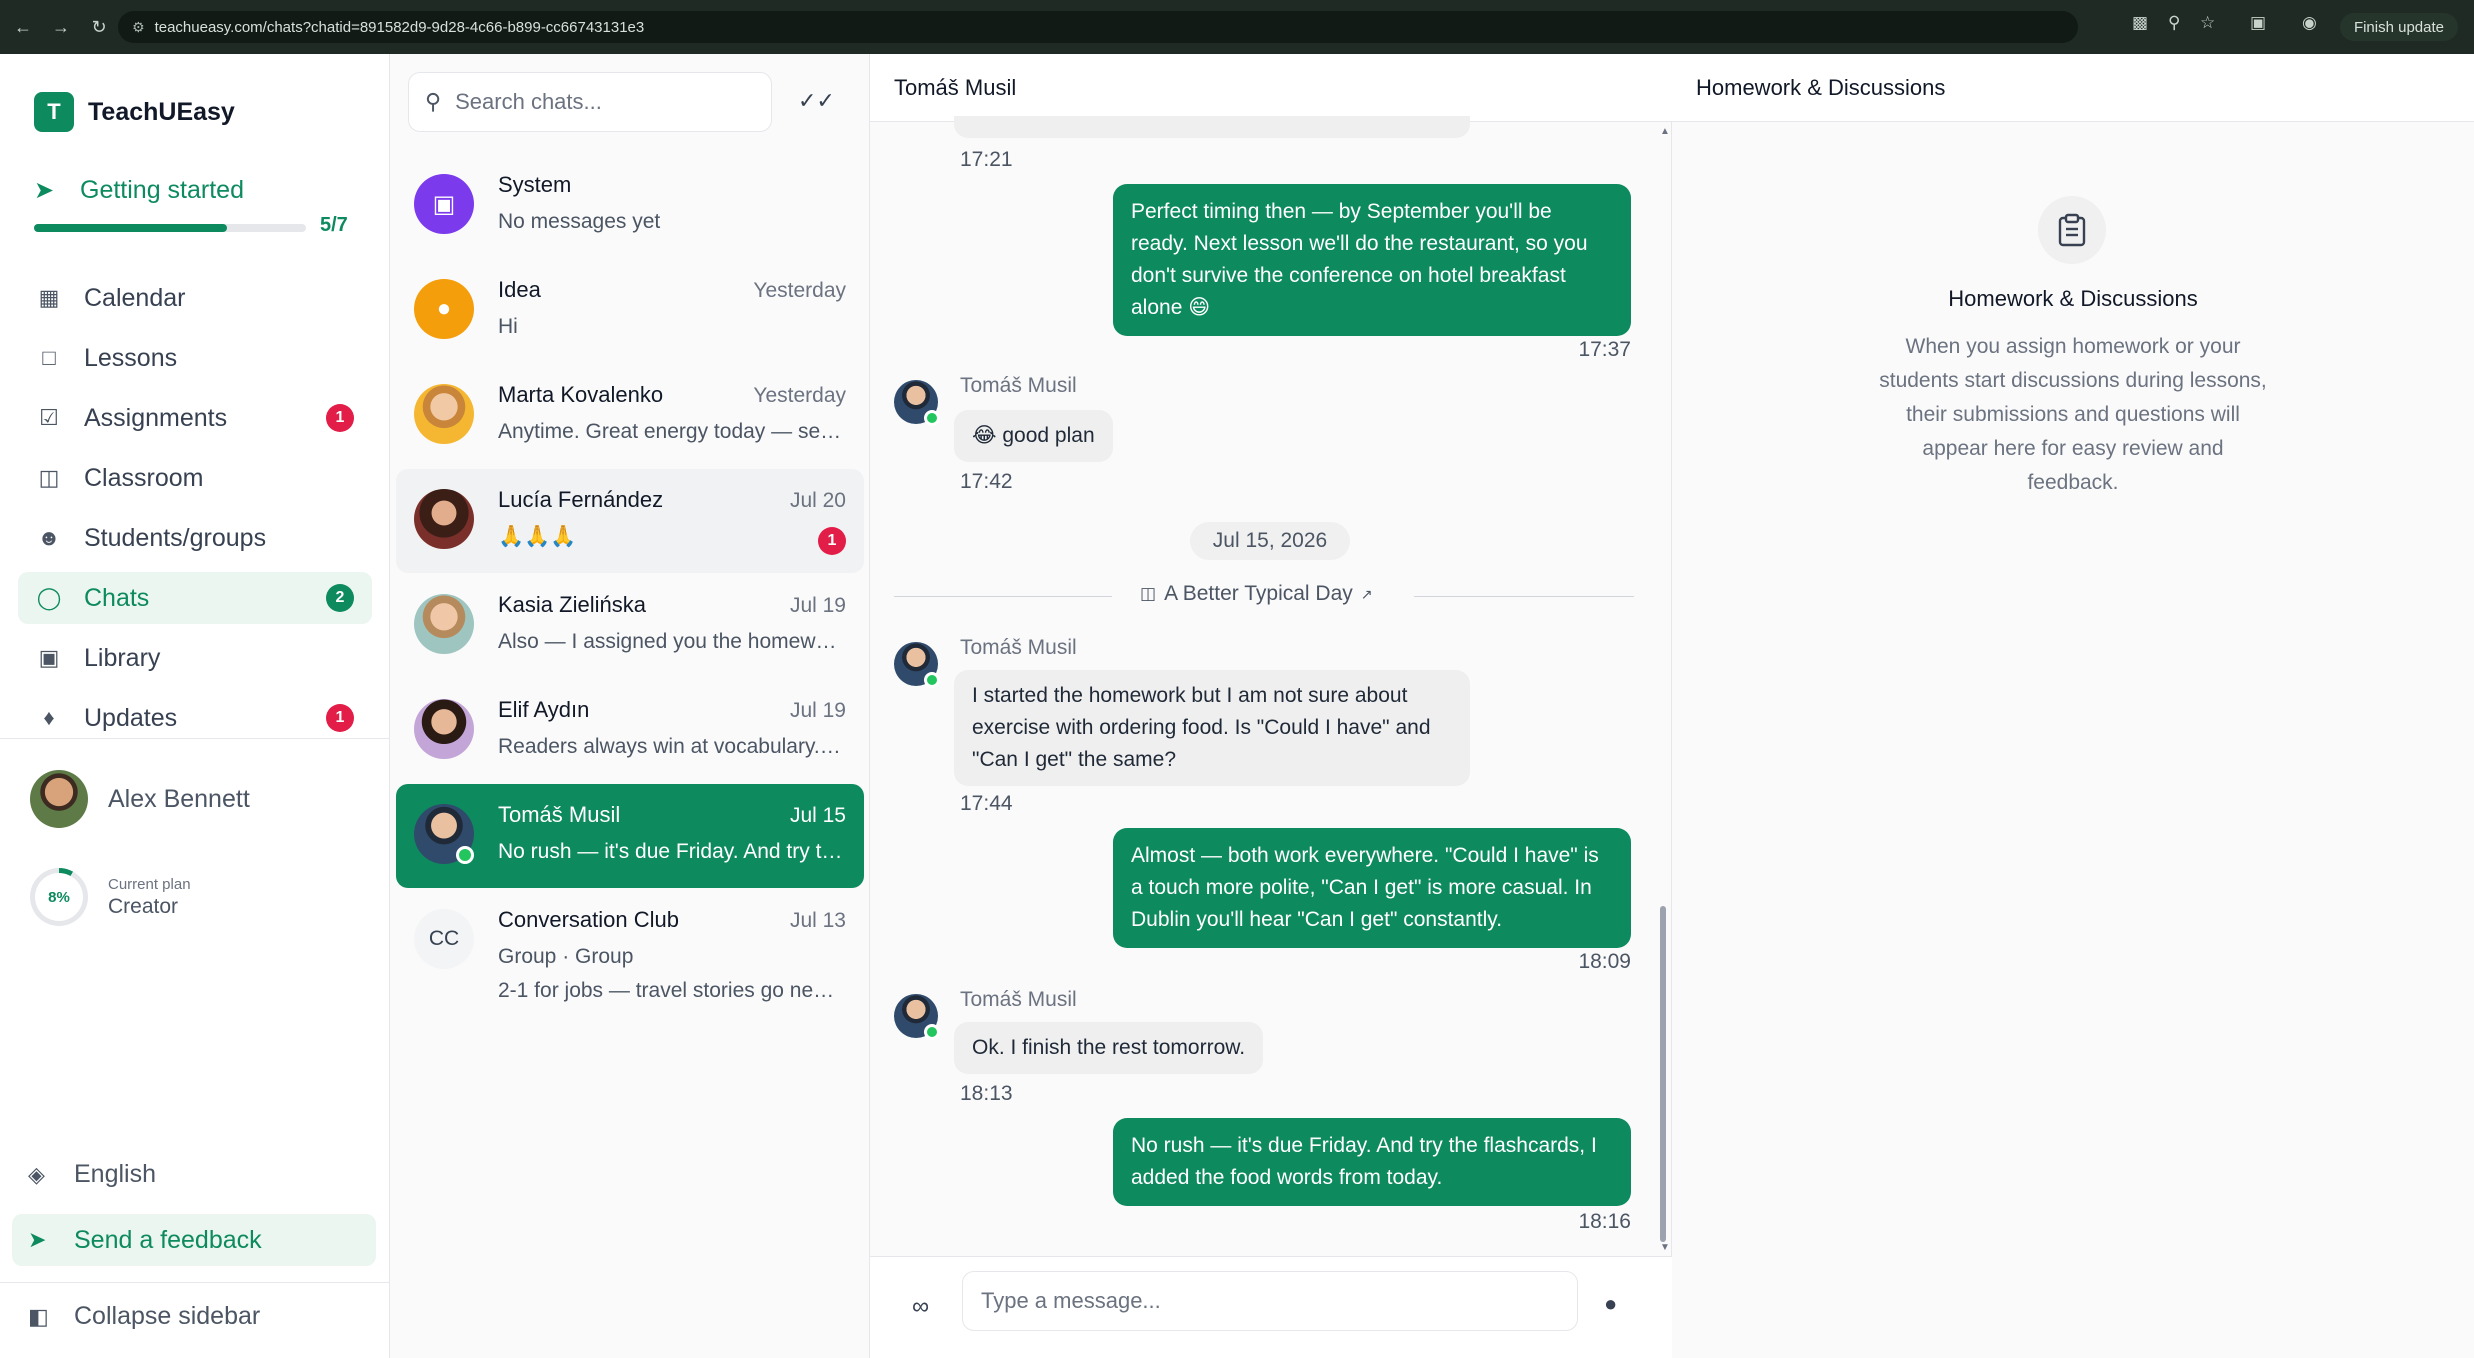  I want to click on extensions-icon: ▣, so click(2258, 23).